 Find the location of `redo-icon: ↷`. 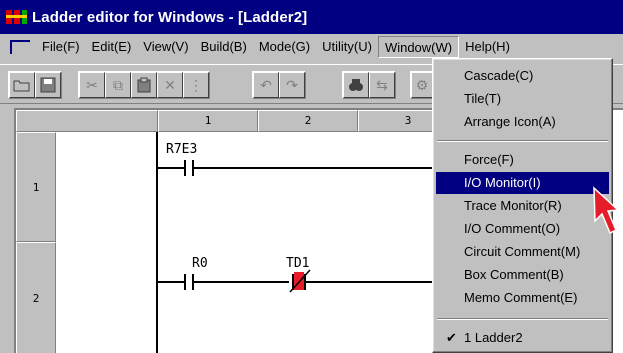

redo-icon: ↷ is located at coordinates (292, 85).